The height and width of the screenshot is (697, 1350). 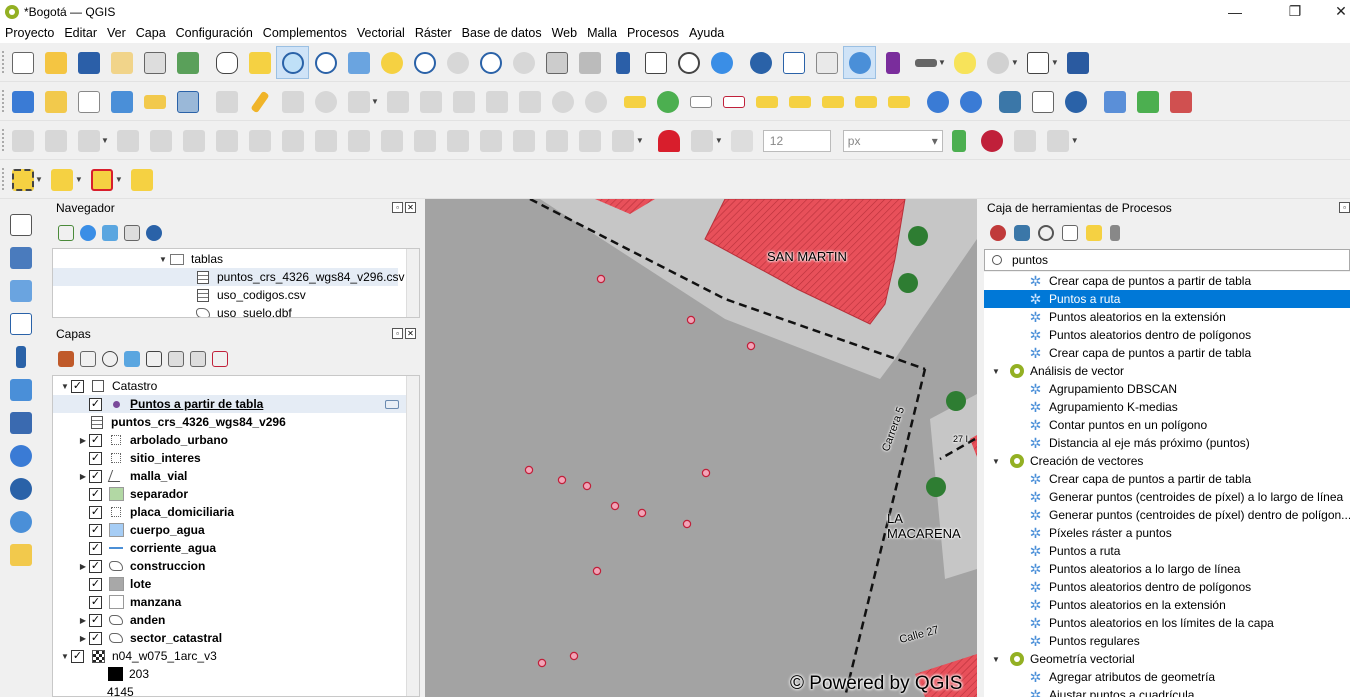 I want to click on processing-search-input: puntos, so click(x=1167, y=260).